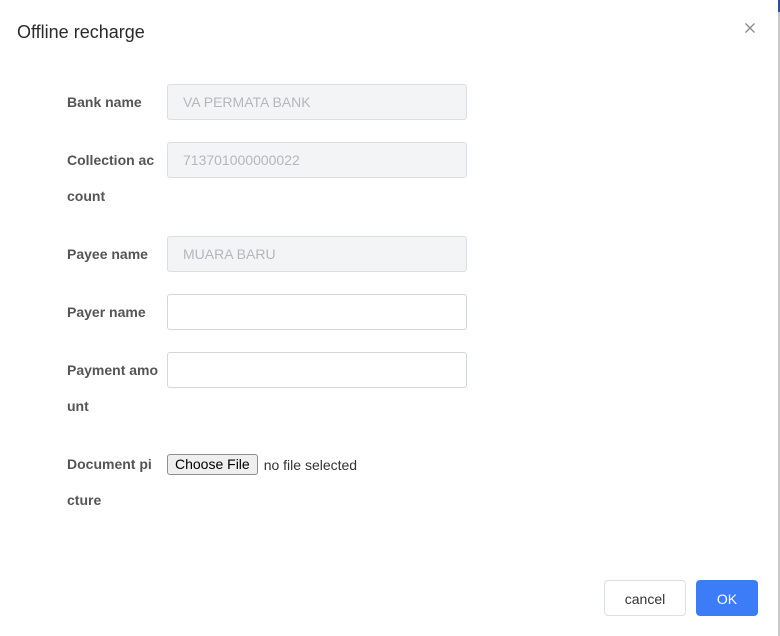 The image size is (780, 636). Describe the element at coordinates (104, 102) in the screenshot. I see `bank-name-label: Bank name` at that location.